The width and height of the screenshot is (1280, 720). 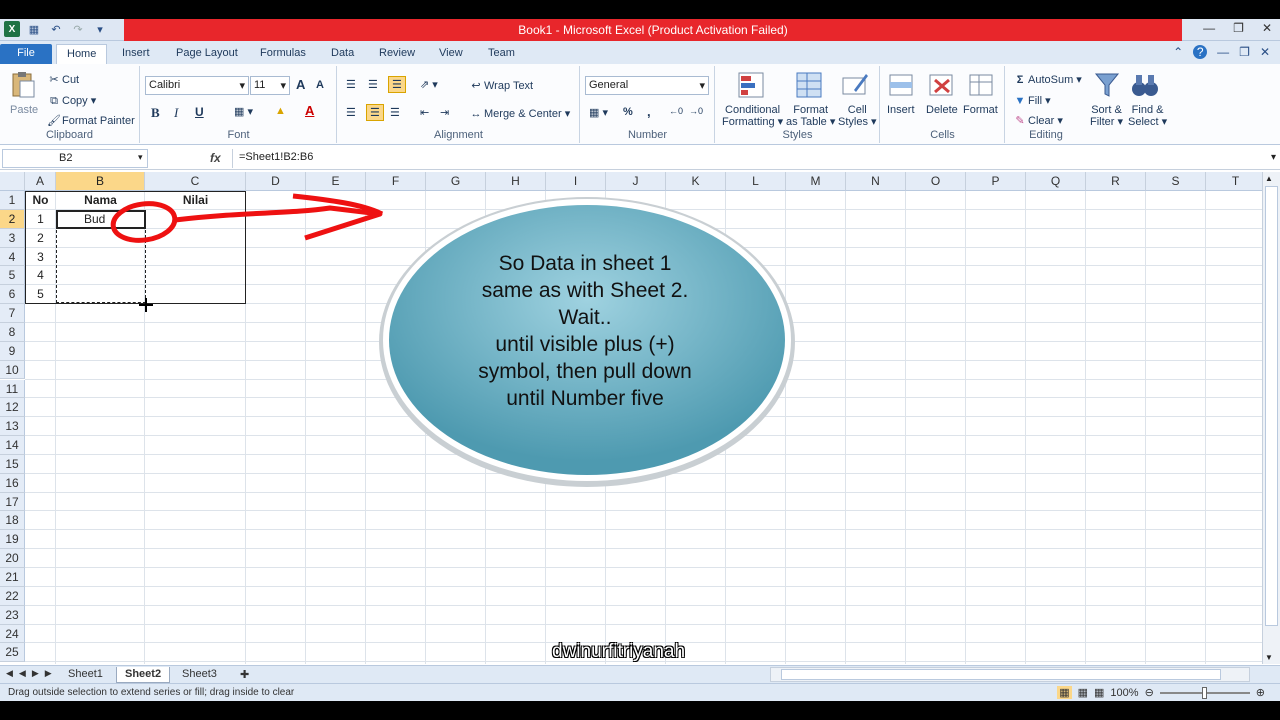 What do you see at coordinates (12, 200) in the screenshot?
I see `row-header-1: 1` at bounding box center [12, 200].